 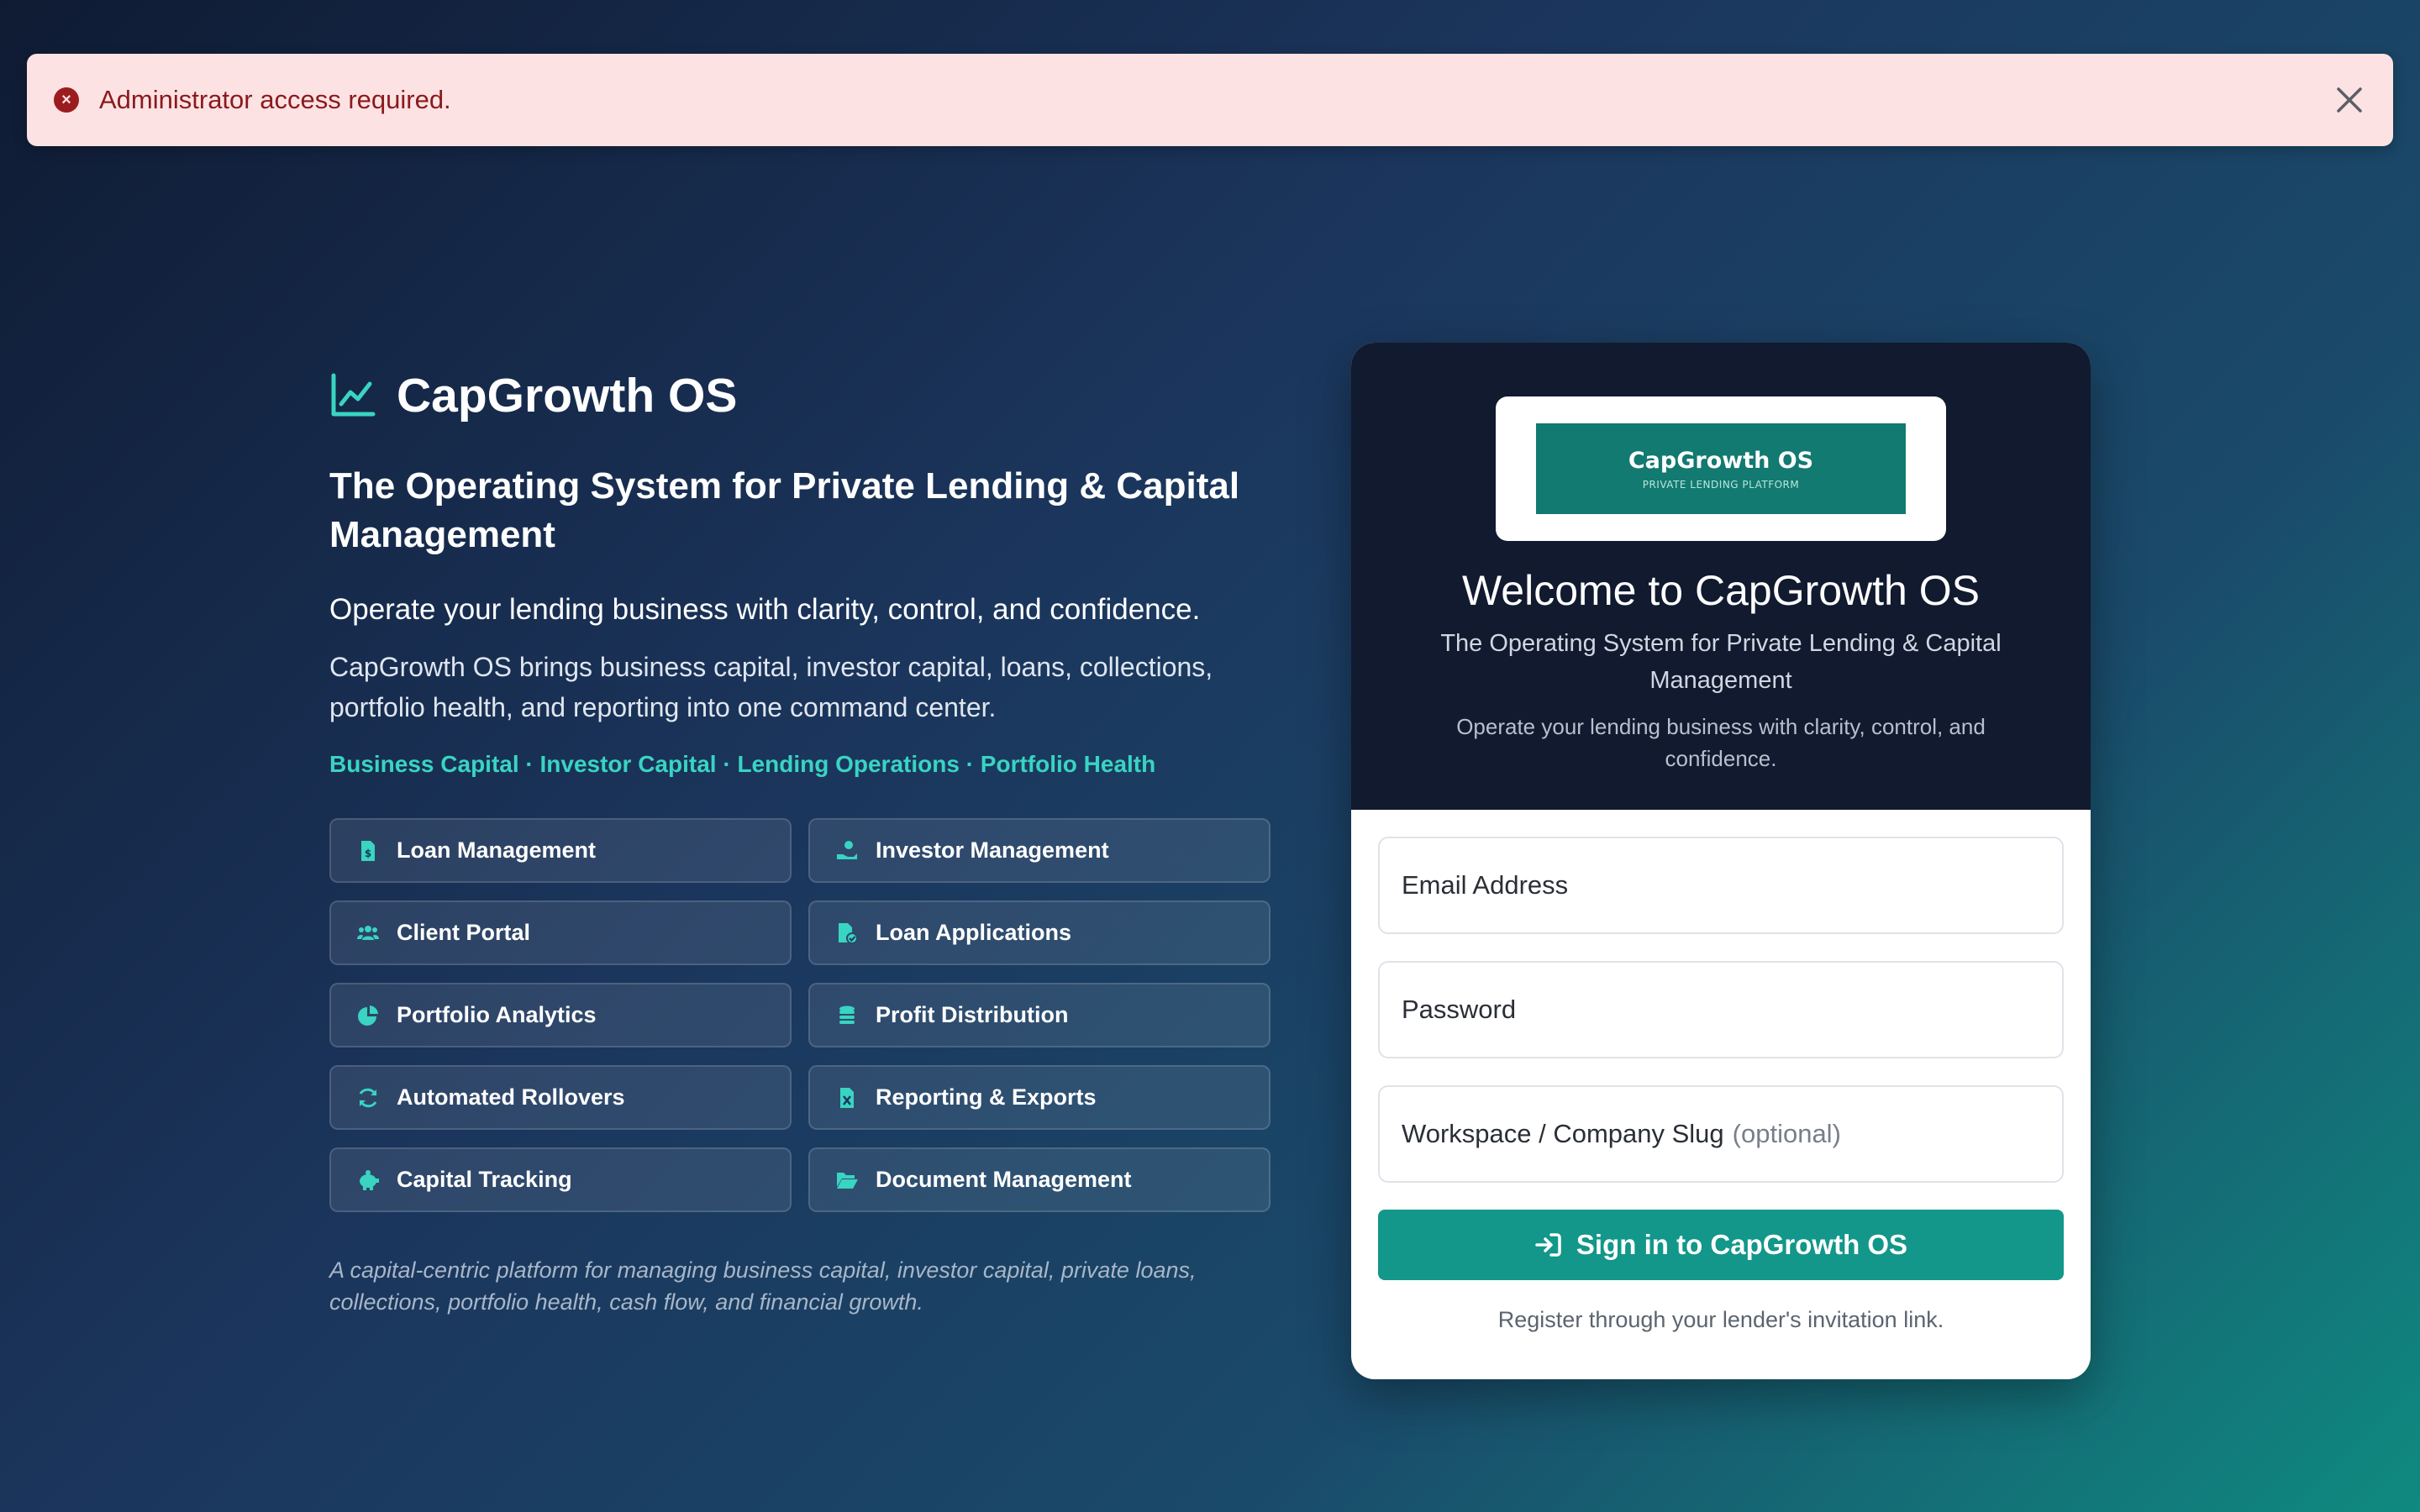 What do you see at coordinates (560, 1015) in the screenshot?
I see `feature-portfolio-analytics: Portfolio Analytics` at bounding box center [560, 1015].